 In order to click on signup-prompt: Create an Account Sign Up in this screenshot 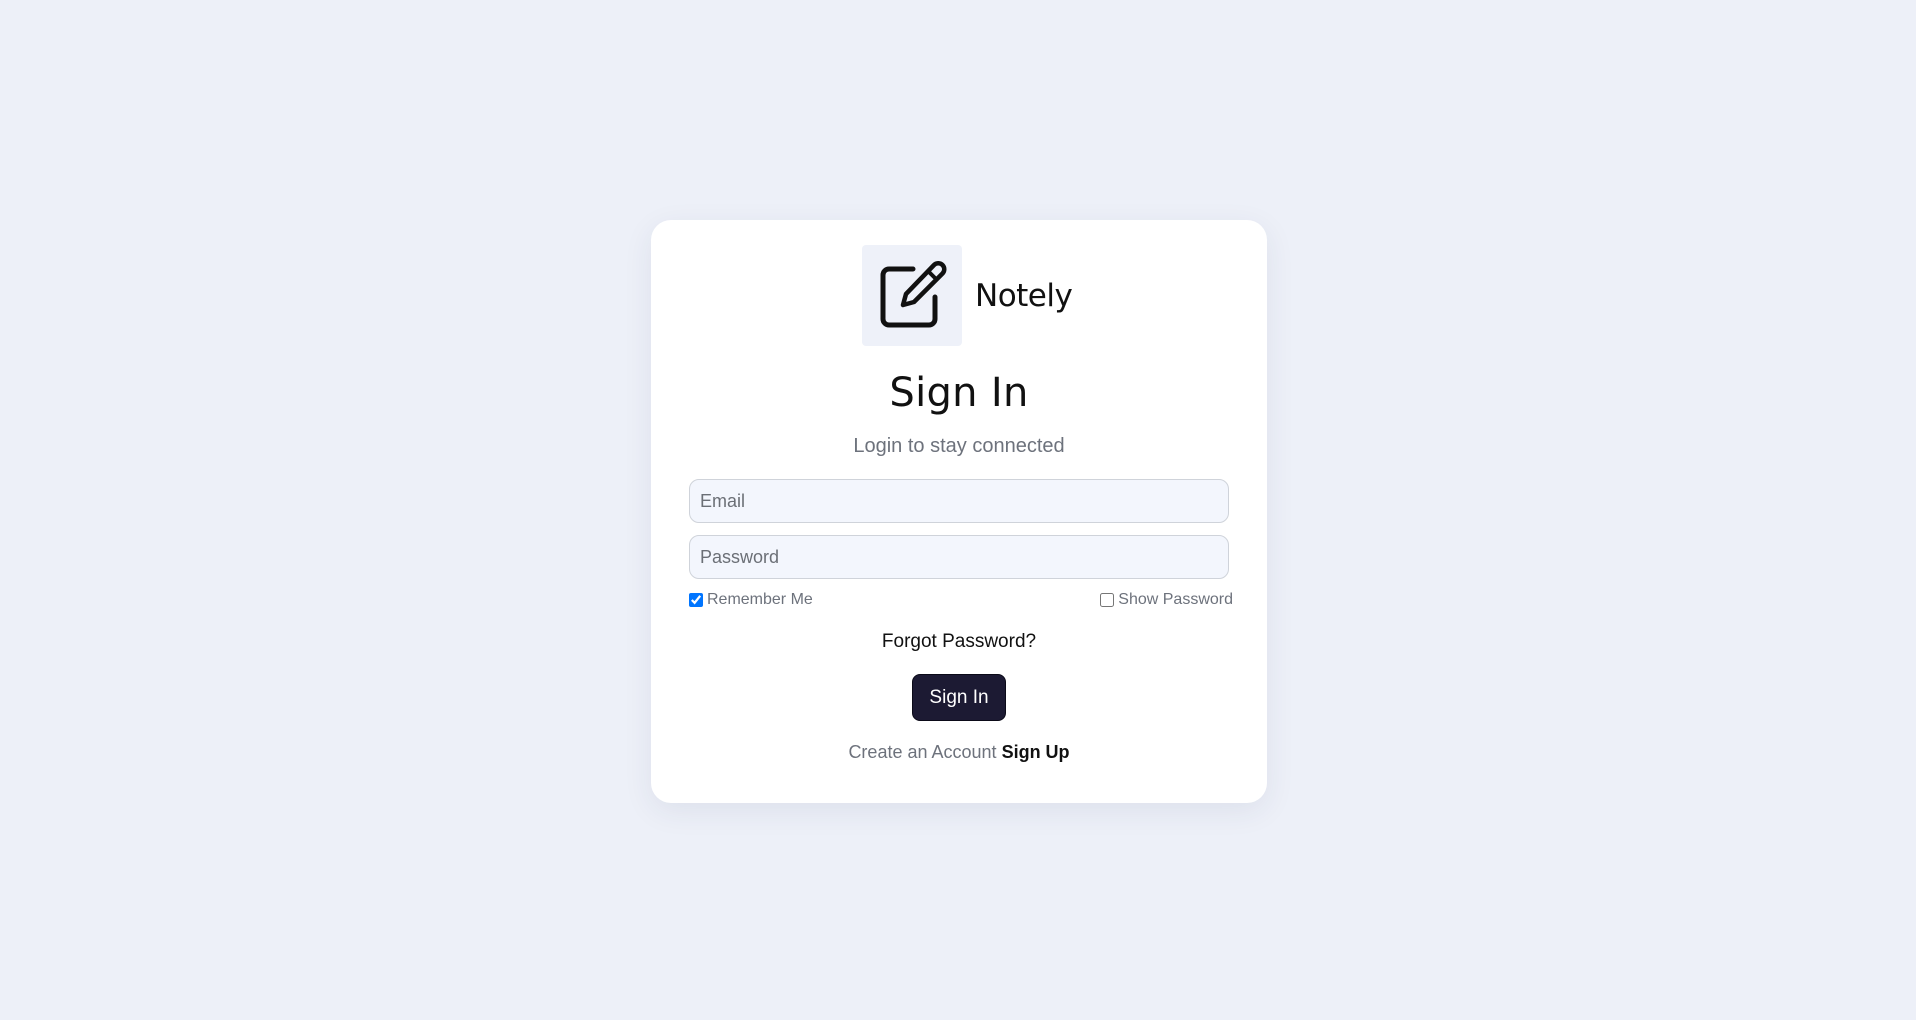, I will do `click(959, 752)`.